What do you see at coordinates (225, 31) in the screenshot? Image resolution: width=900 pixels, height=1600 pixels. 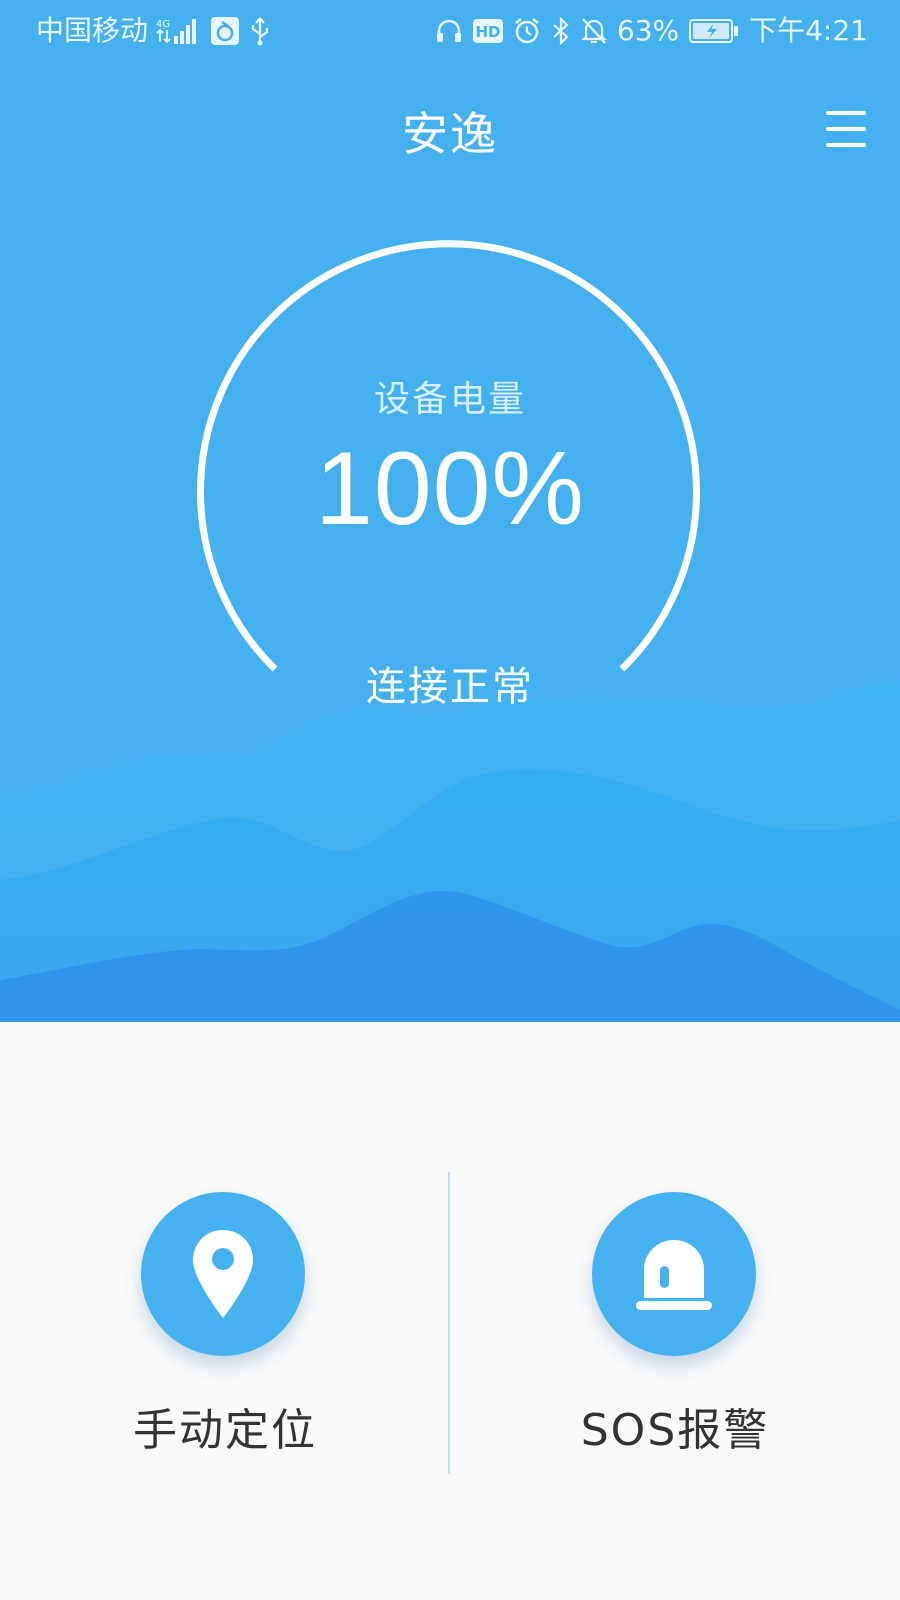 I see `app-notification-icon` at bounding box center [225, 31].